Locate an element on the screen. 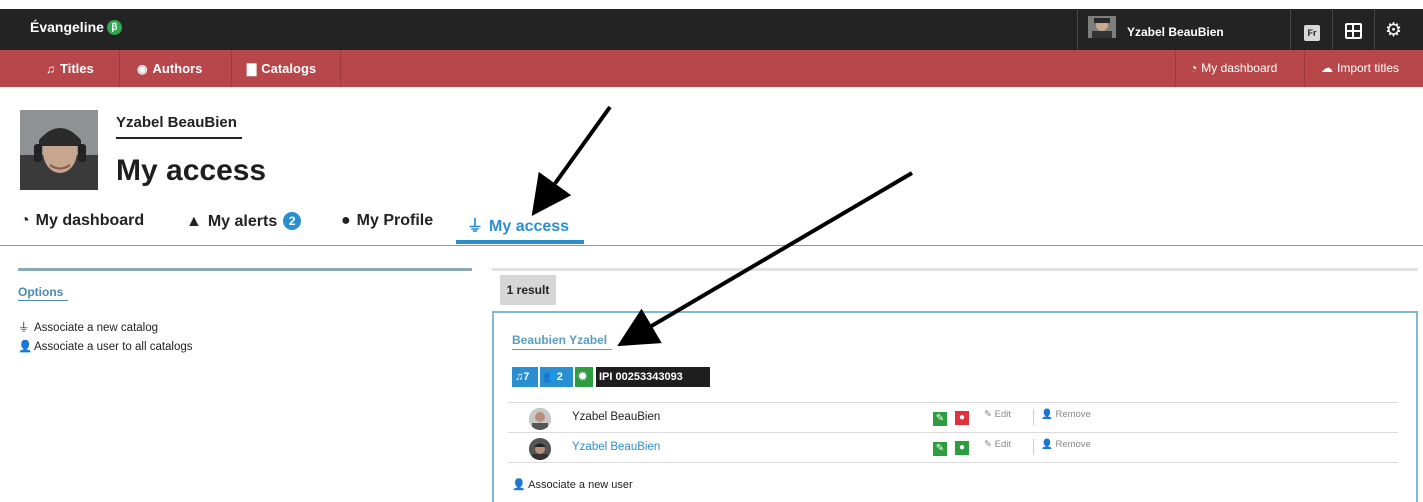 This screenshot has width=1423, height=502. apps-button is located at coordinates (1354, 29).